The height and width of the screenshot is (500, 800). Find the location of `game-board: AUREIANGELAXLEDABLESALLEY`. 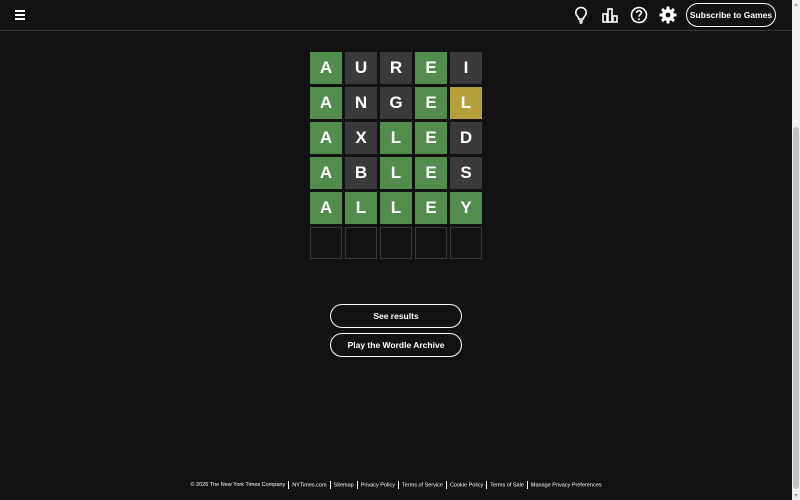

game-board: AUREIANGELAXLEDABLESALLEY is located at coordinates (397, 155).